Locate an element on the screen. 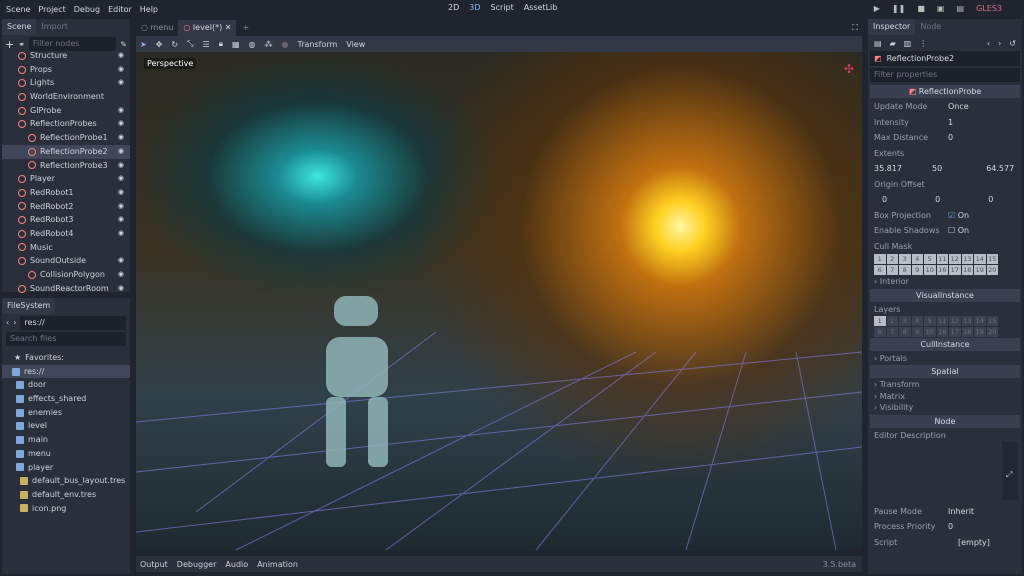  scene-node: ReflectionProbe3 ◉ is located at coordinates (66, 166).